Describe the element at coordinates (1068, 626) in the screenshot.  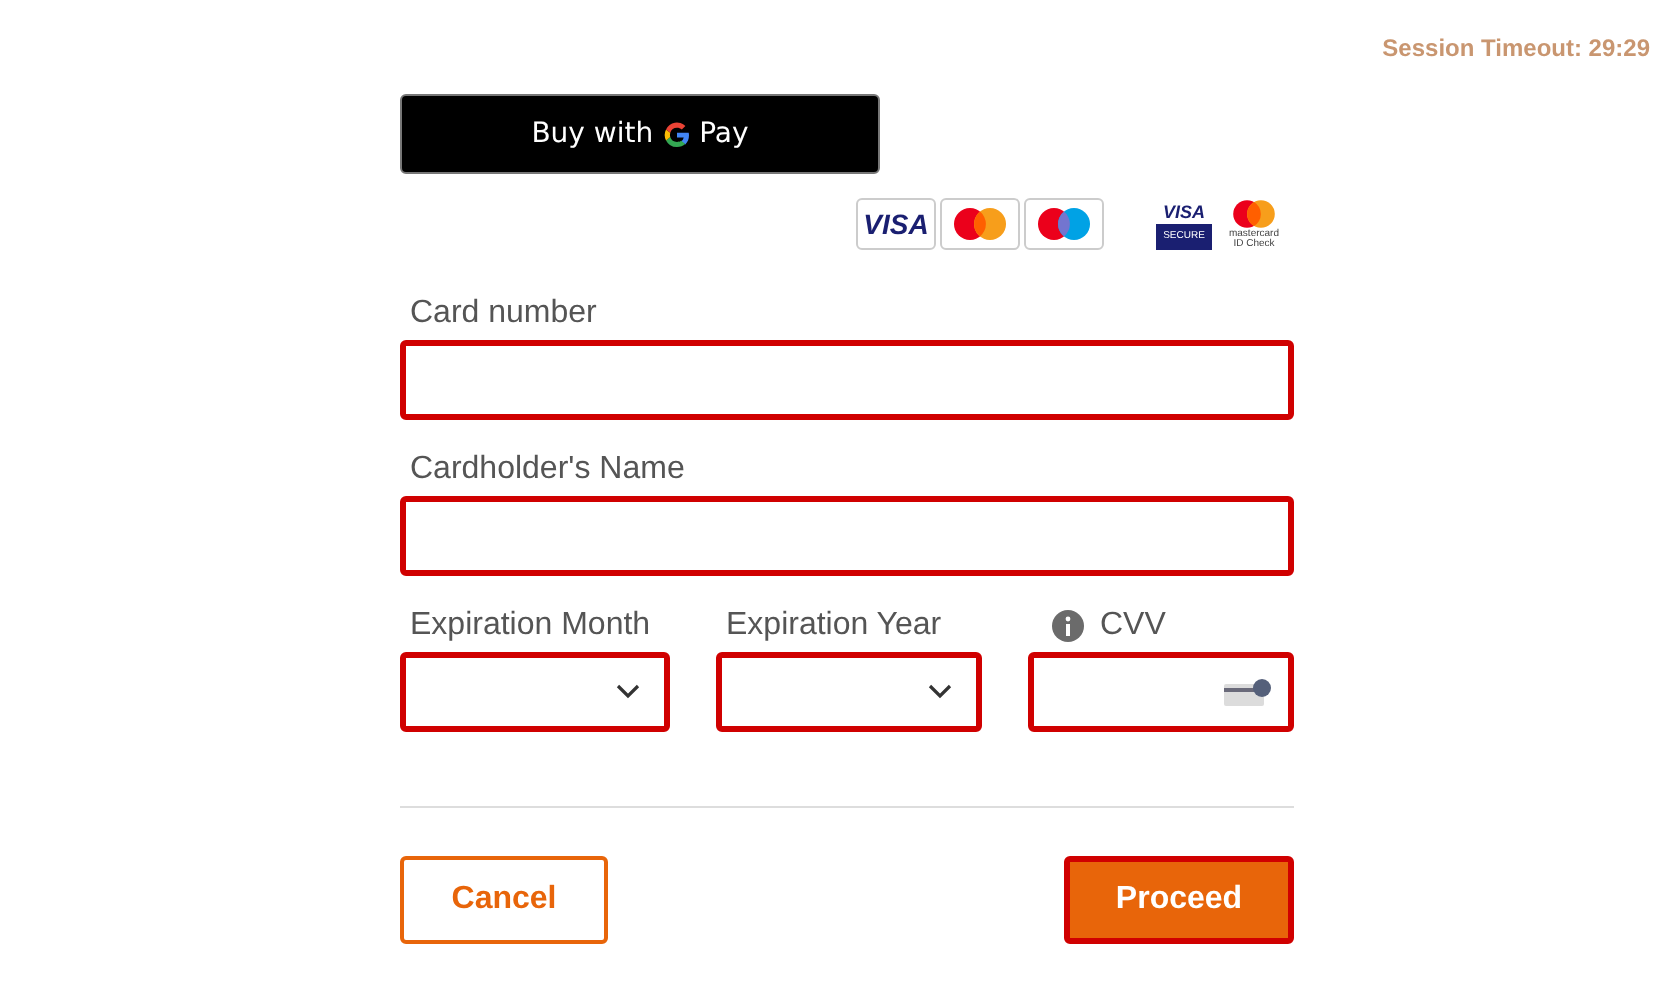
I see `info-icon` at that location.